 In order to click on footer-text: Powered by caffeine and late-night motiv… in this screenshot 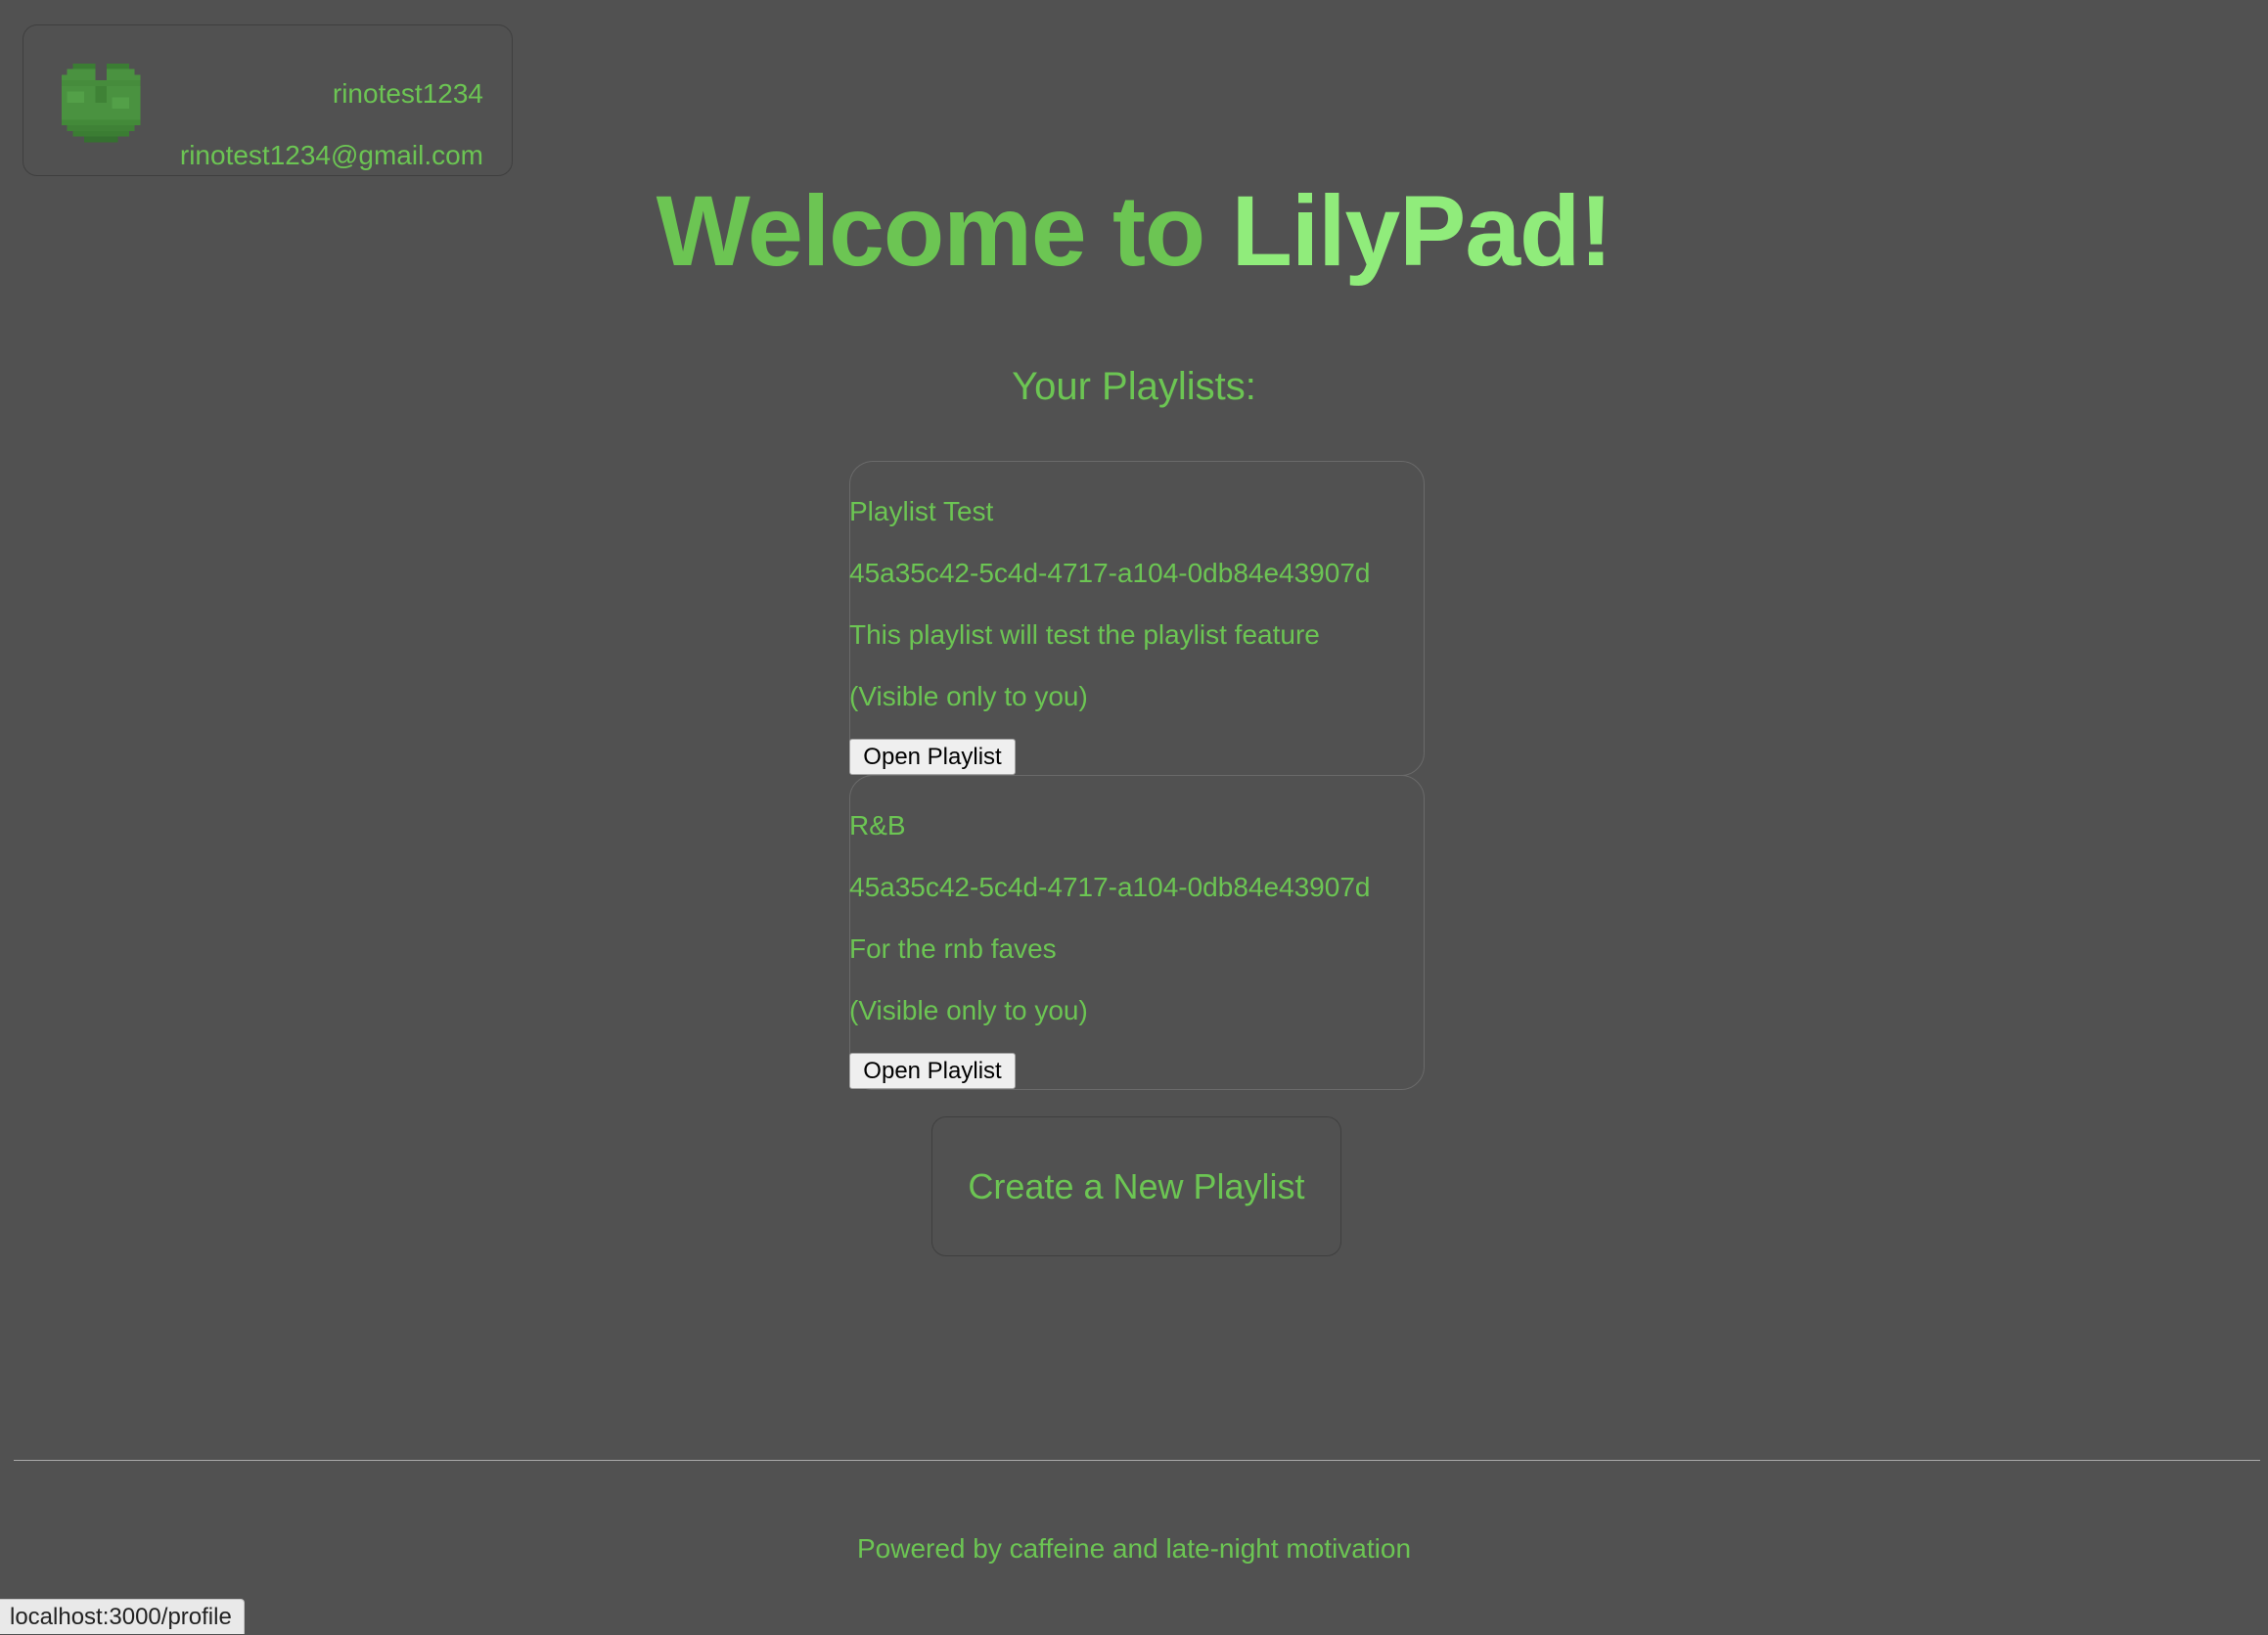, I will do `click(1134, 1548)`.